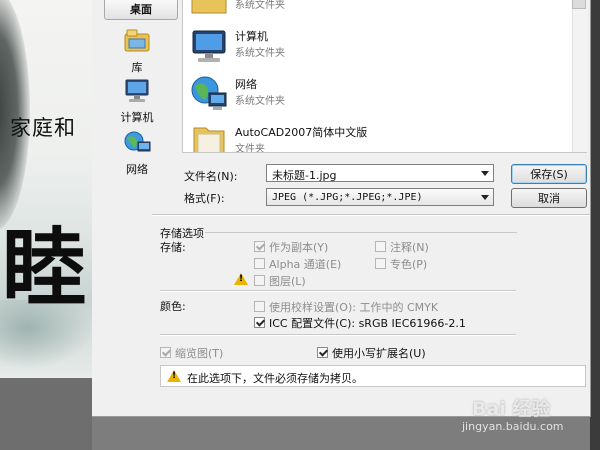 The width and height of the screenshot is (600, 450). I want to click on as-copy-checkbox, so click(259, 246).